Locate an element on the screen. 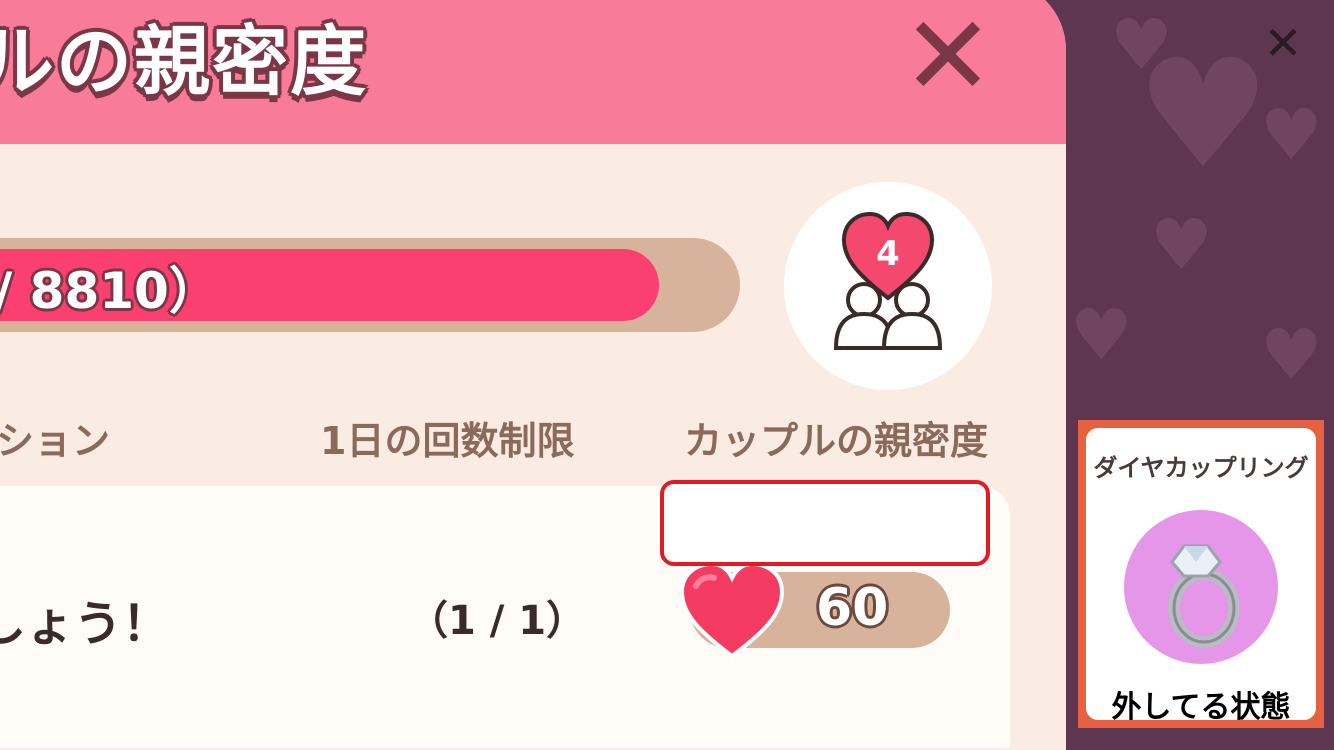  outer-close-button: ✕ is located at coordinates (1283, 43).